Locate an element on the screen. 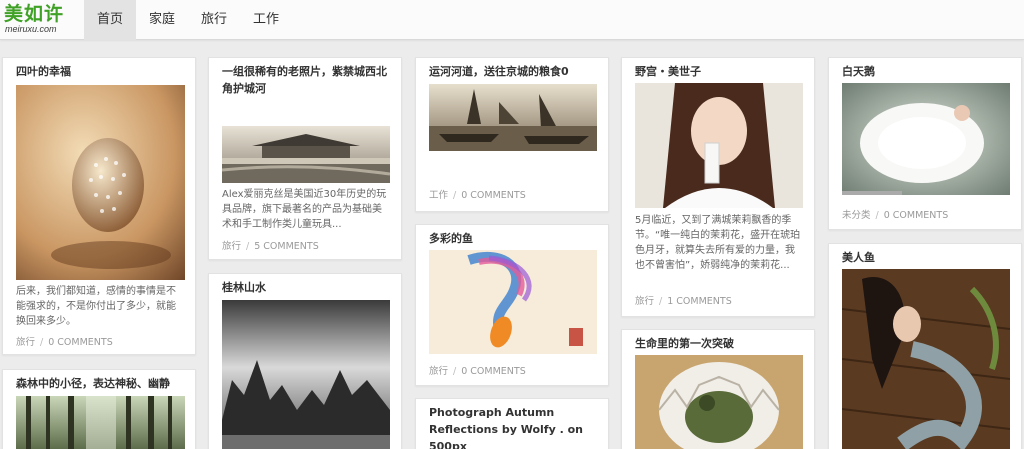  top-navbar: 美如许 meiruxu.com 首页 家庭 旅行 工作 is located at coordinates (512, 20).